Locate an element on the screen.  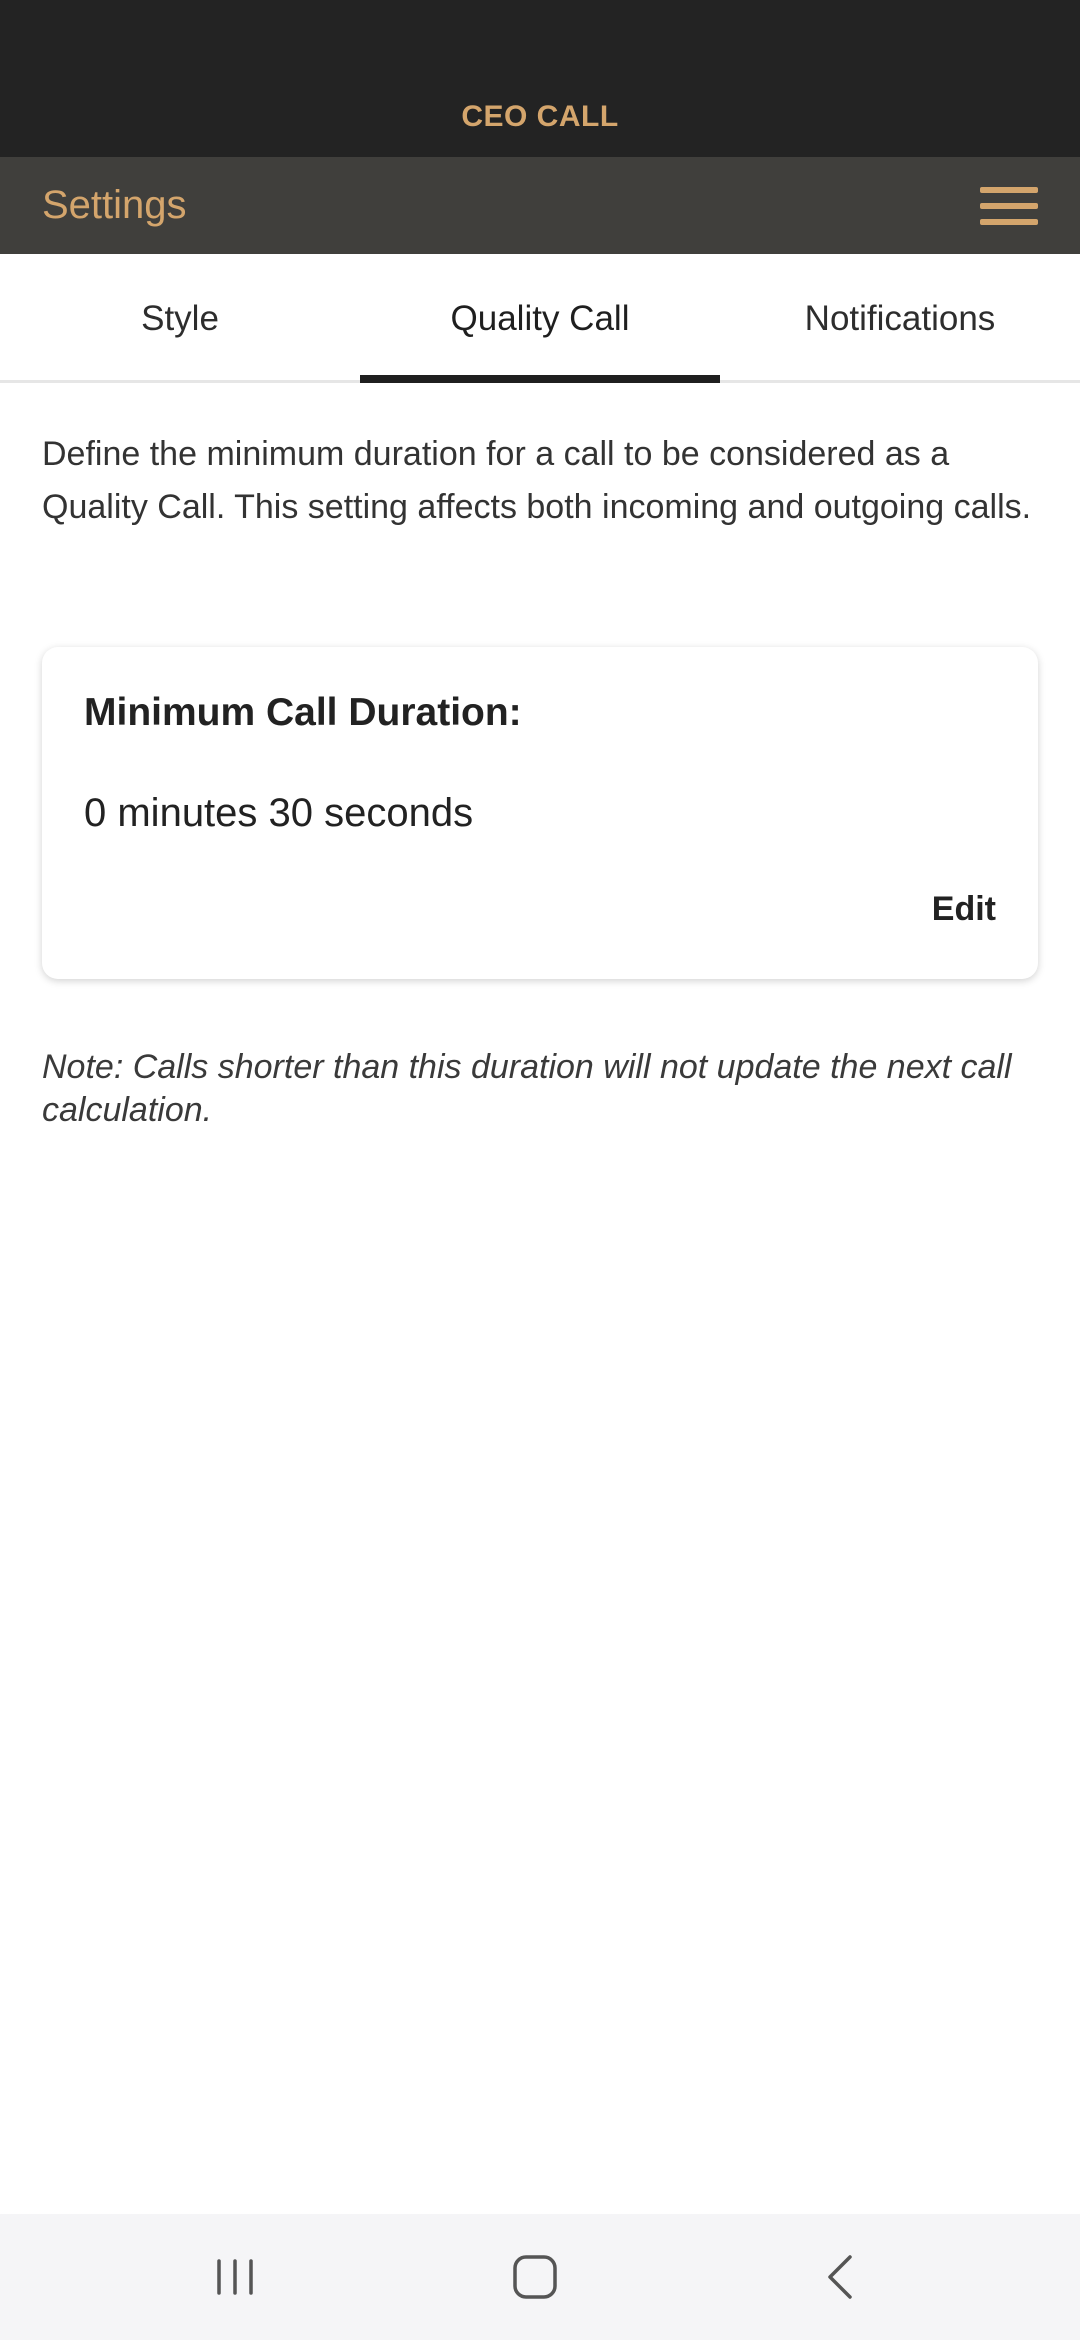
back-icon is located at coordinates (840, 2277).